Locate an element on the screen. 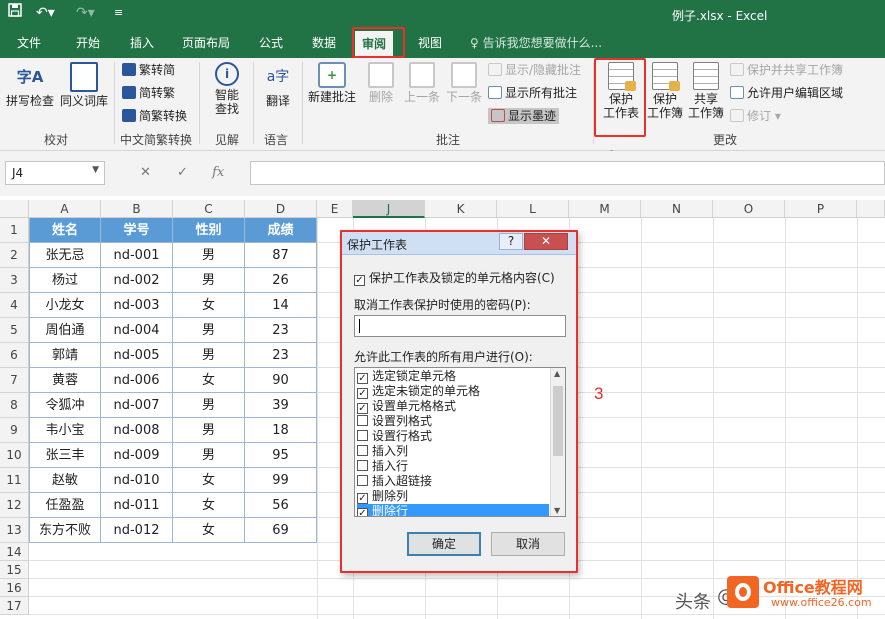 This screenshot has height=619, width=885. tab-home: 开始 is located at coordinates (88, 43).